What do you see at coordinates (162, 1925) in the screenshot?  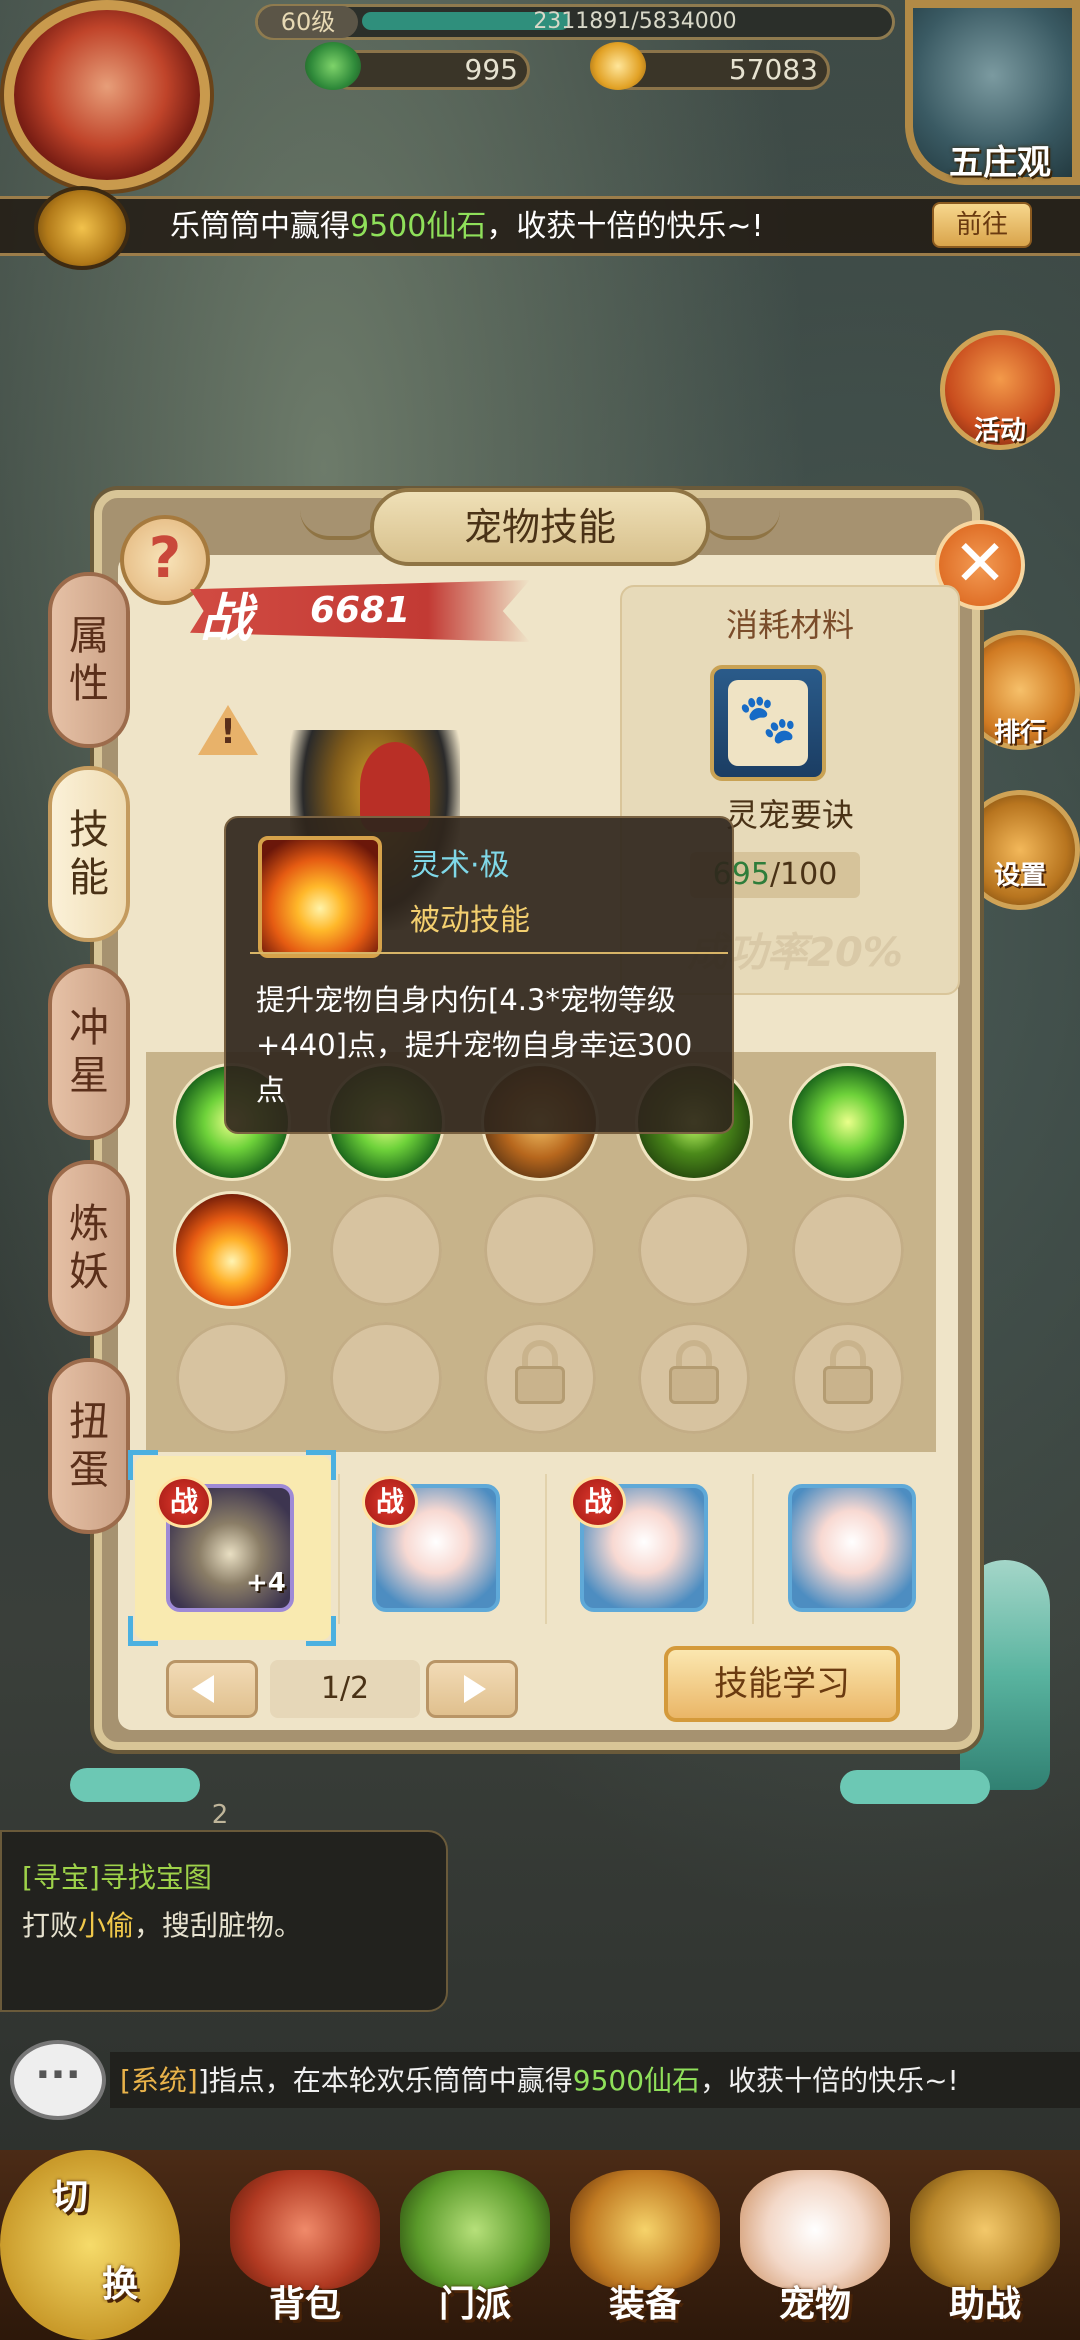 I see `quest-description: 打败小偷，搜刮脏物。` at bounding box center [162, 1925].